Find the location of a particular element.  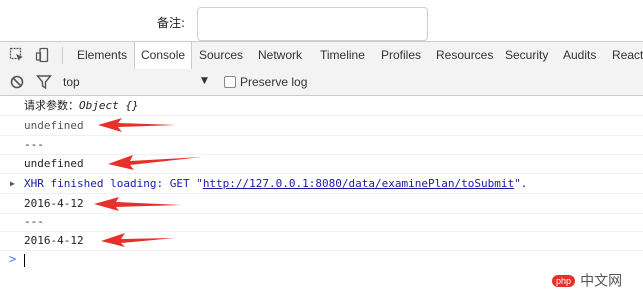

tab-react: React is located at coordinates (627, 55).